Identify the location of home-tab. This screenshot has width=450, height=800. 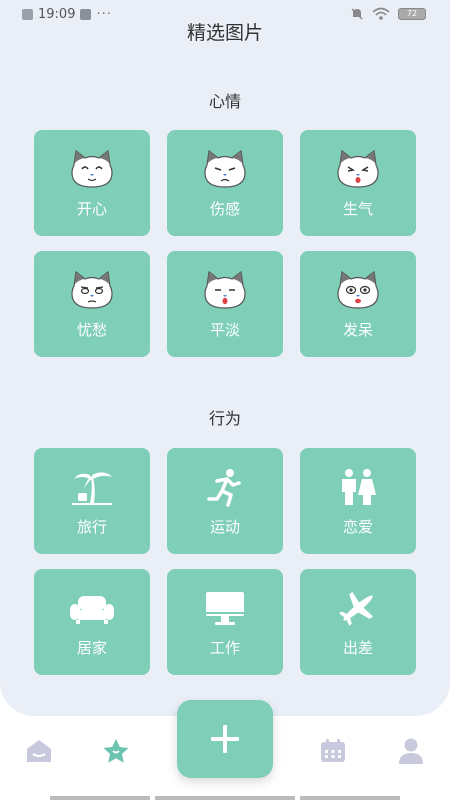
(39, 751).